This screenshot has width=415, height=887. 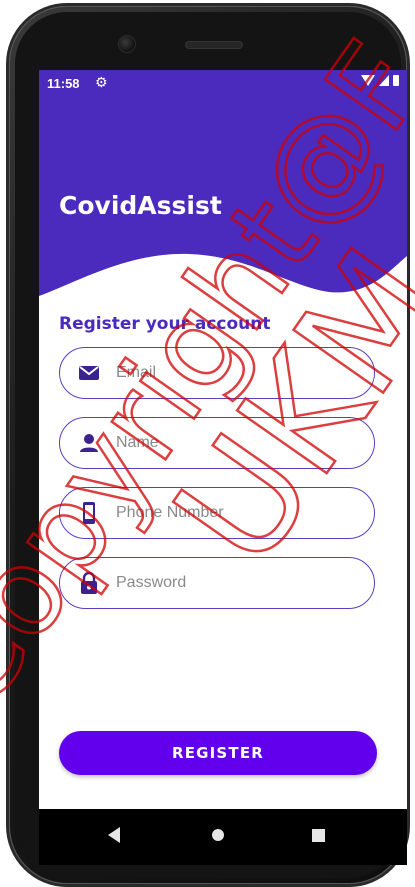 What do you see at coordinates (236, 513) in the screenshot?
I see `phone-input` at bounding box center [236, 513].